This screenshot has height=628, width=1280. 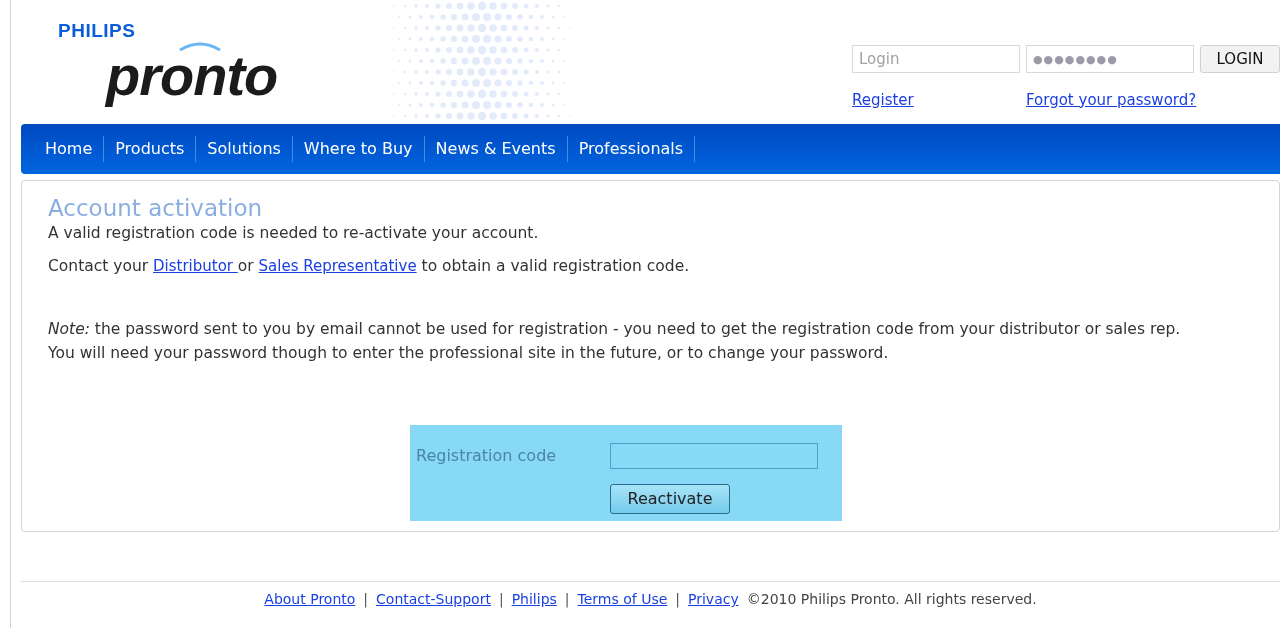 What do you see at coordinates (69, 149) in the screenshot?
I see `nav-link: Home` at bounding box center [69, 149].